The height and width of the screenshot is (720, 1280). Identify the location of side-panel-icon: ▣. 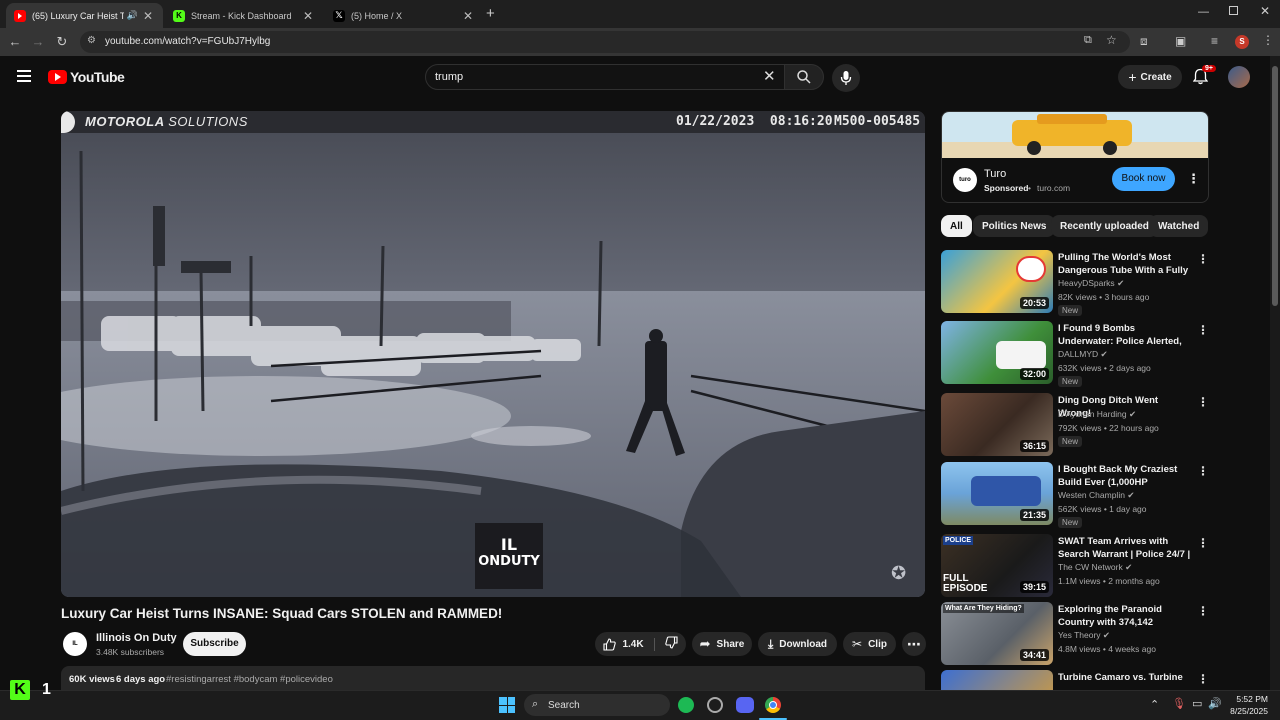
(1180, 41).